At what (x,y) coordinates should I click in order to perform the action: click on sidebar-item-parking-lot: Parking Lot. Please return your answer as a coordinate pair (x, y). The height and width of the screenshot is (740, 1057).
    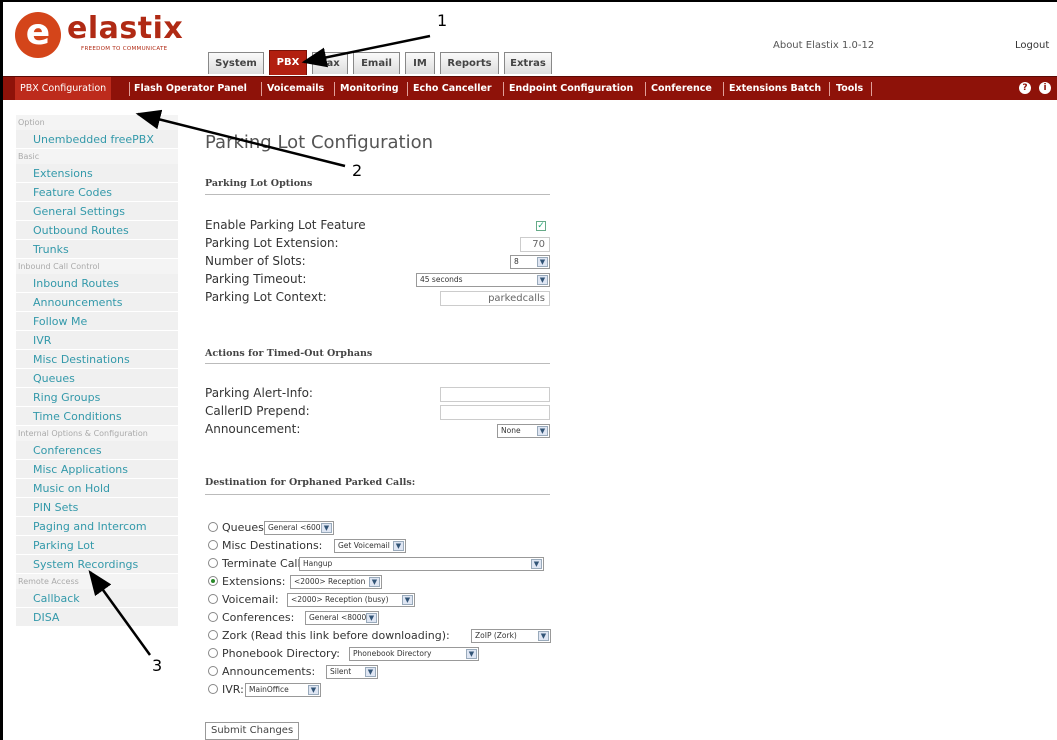
    Looking at the image, I should click on (97, 545).